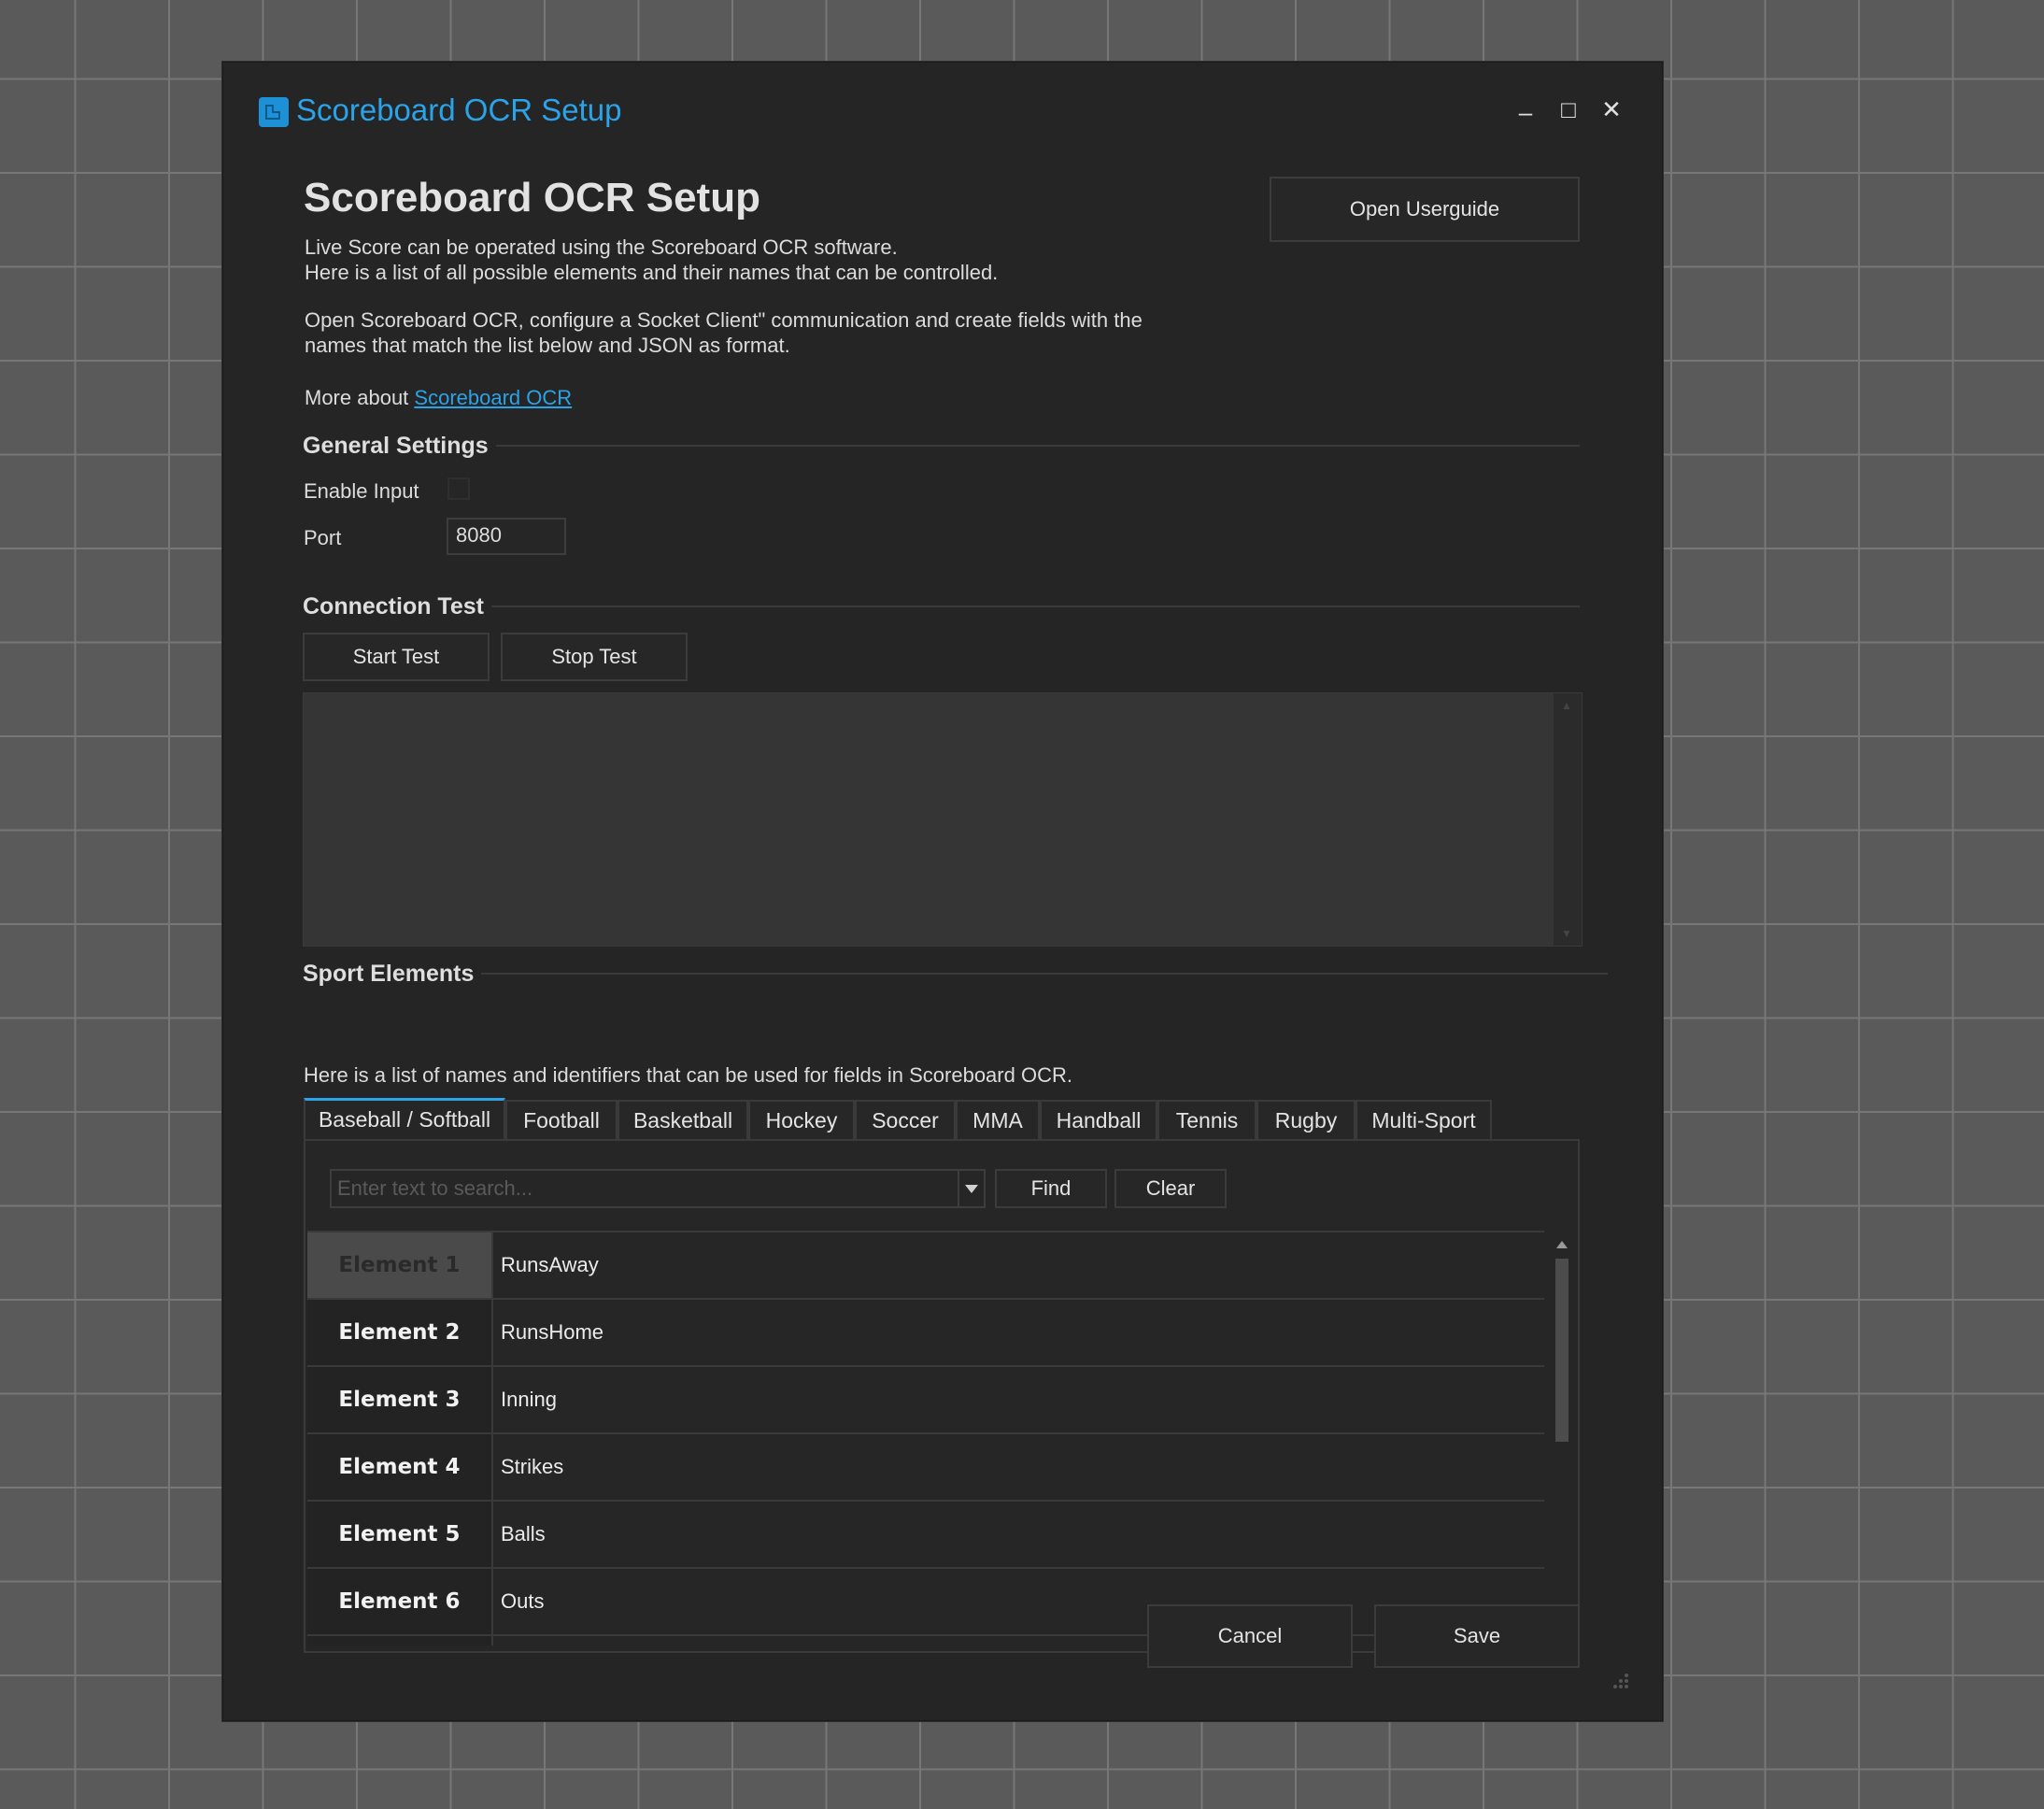  What do you see at coordinates (905, 1119) in the screenshot?
I see `tab-soccer: Soccer` at bounding box center [905, 1119].